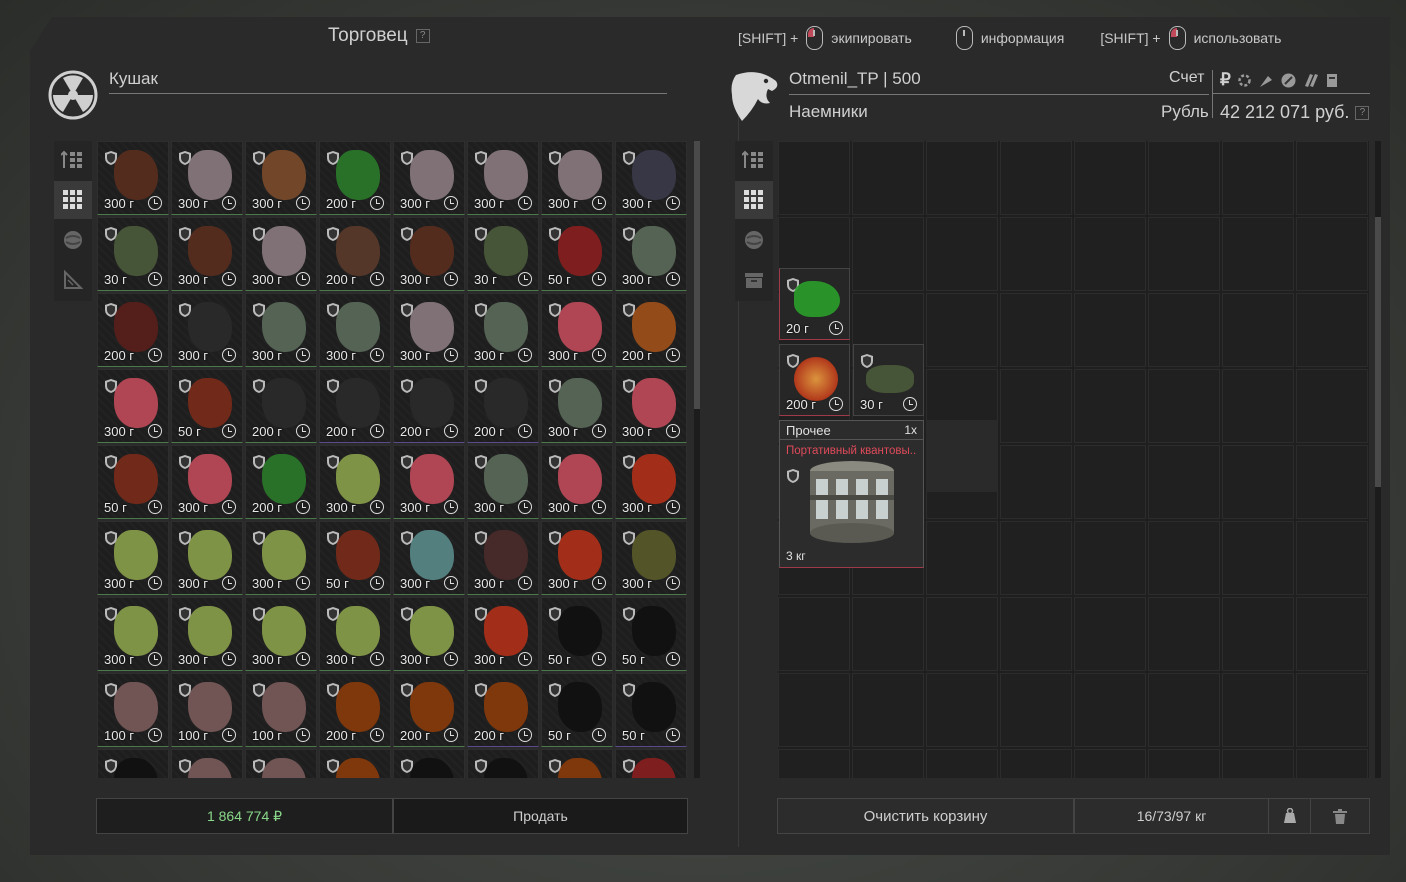 This screenshot has height=882, width=1406. I want to click on trader-scrollbar, so click(697, 459).